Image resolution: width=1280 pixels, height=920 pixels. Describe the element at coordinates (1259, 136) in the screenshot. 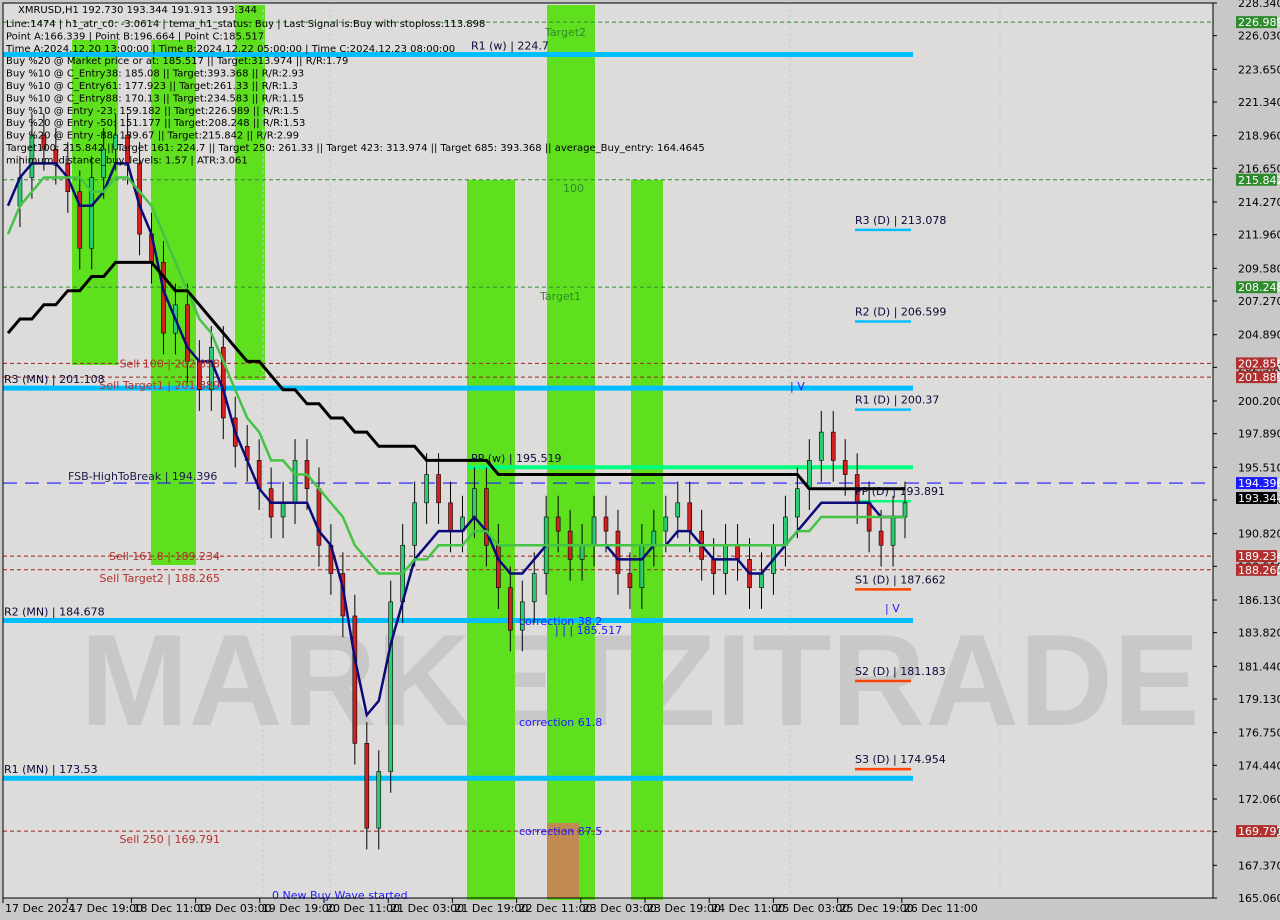

I see `y-tick-label: 218.960` at that location.